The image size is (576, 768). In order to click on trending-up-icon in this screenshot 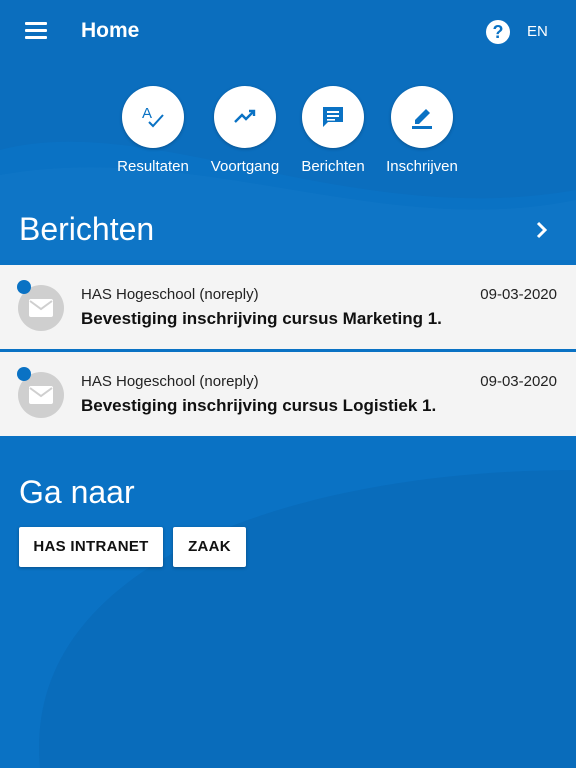, I will do `click(245, 116)`.